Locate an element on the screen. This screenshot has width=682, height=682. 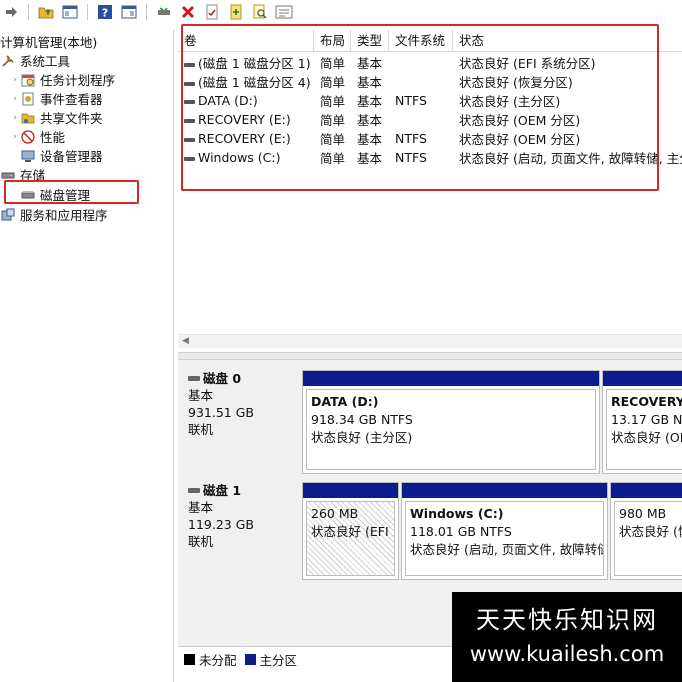
partition-body: 260 MB 状态良好 (EFI 系 is located at coordinates (350, 538).